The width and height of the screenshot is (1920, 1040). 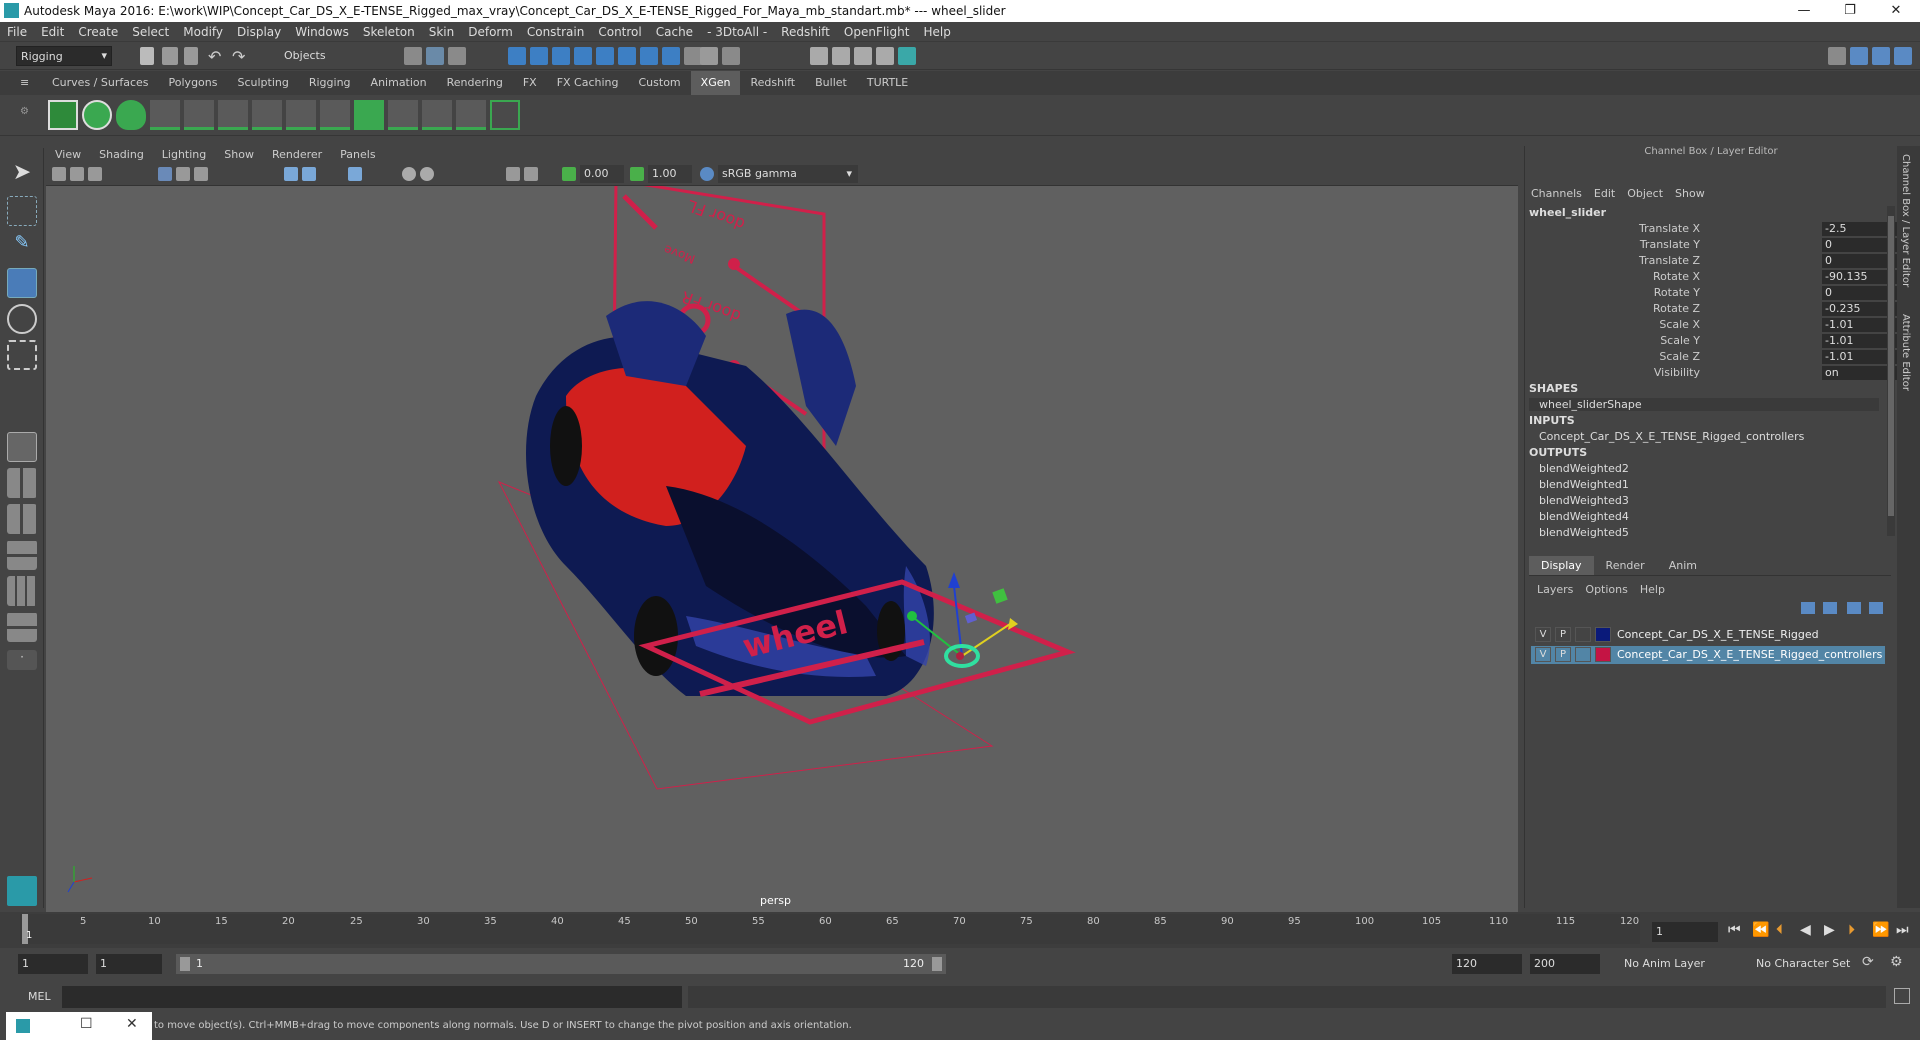 I want to click on cb-menu-edit: Edit, so click(x=1604, y=193).